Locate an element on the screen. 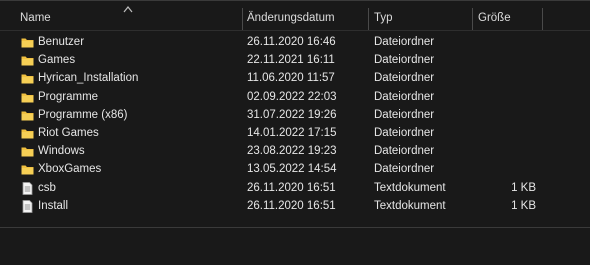  file-row: csb 26.11.2020 16:51 Textdokument 1 KB is located at coordinates (295, 189).